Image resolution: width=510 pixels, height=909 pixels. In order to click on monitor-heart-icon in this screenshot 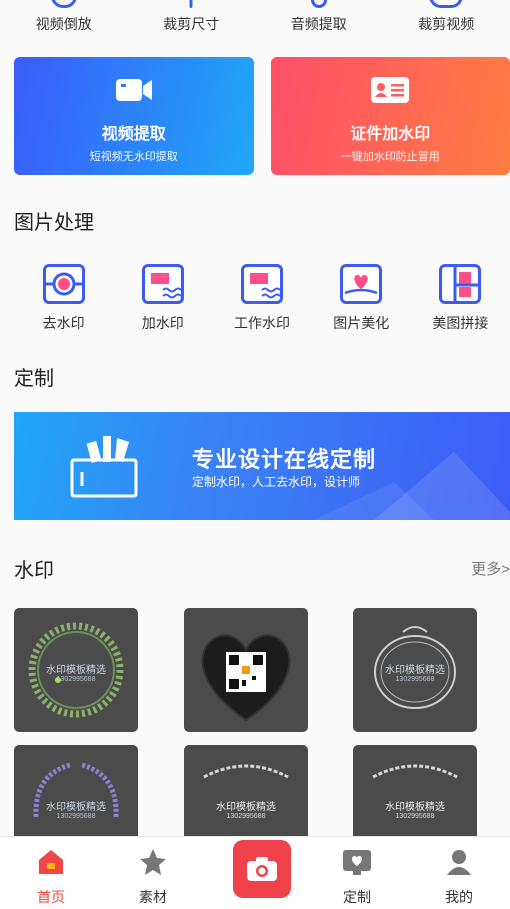, I will do `click(357, 862)`.